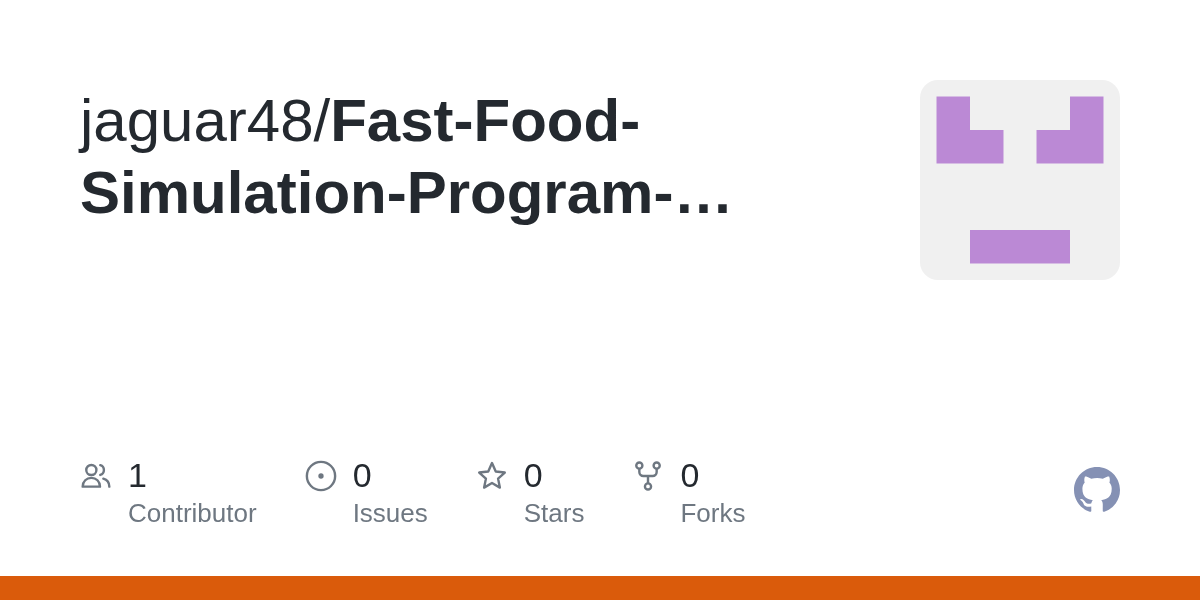 The height and width of the screenshot is (600, 1200). I want to click on stat-count: 1, so click(138, 475).